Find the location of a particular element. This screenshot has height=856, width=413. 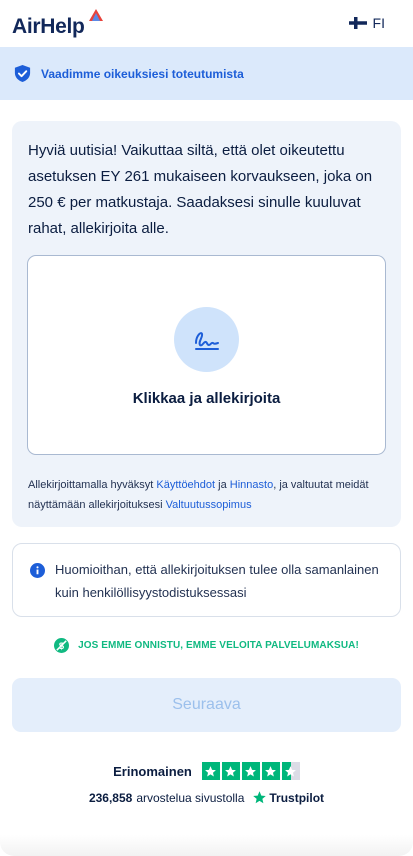

trustpilot-logo: Trustpilot is located at coordinates (288, 797).